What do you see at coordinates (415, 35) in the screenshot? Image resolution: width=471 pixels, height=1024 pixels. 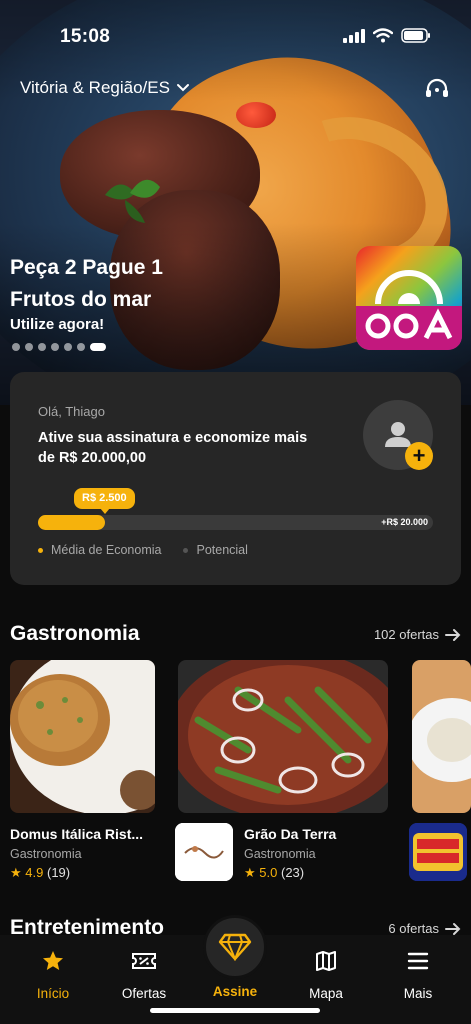 I see `battery-icon` at bounding box center [415, 35].